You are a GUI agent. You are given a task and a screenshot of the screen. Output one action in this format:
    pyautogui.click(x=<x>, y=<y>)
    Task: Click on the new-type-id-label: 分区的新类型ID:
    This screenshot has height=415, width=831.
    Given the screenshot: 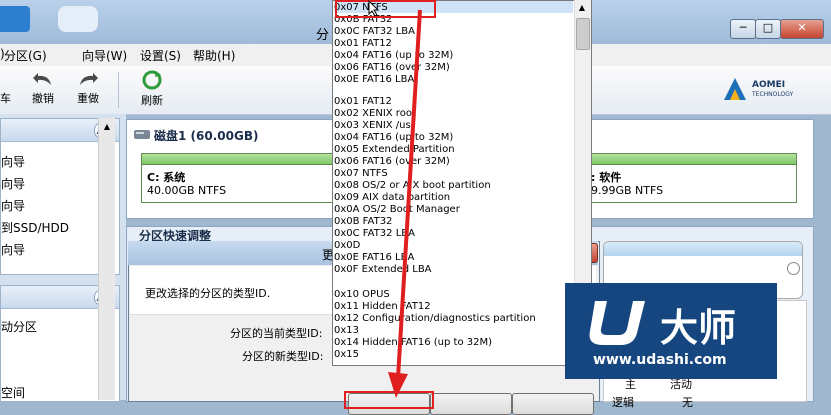 What is the action you would take?
    pyautogui.click(x=283, y=356)
    